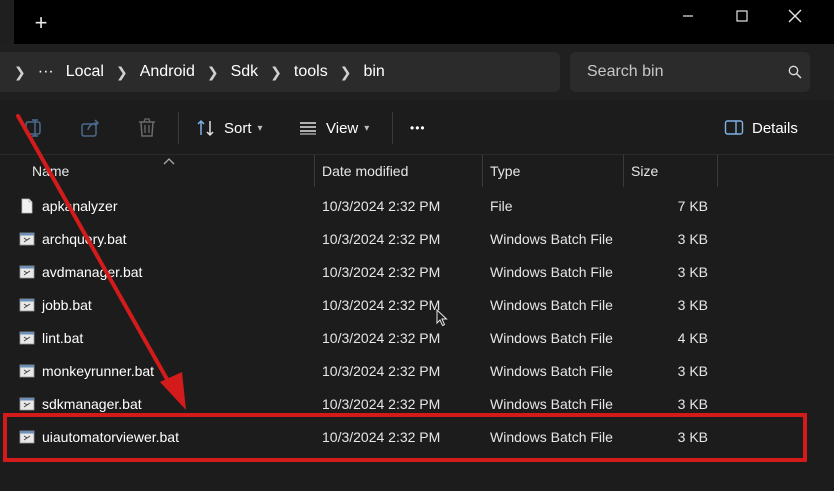  I want to click on highlight-box, so click(405, 437).